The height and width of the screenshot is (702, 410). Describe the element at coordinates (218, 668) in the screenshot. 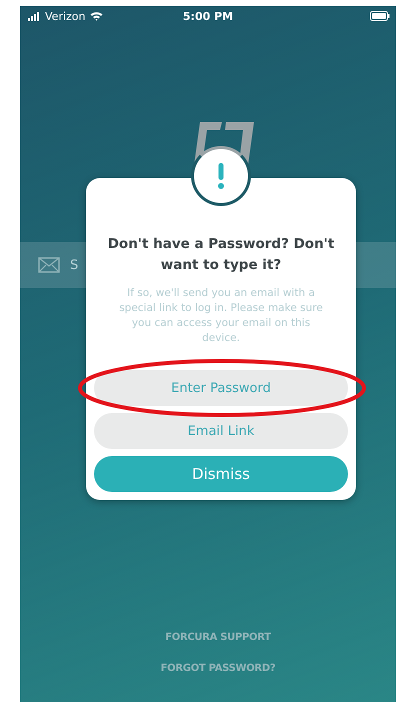

I see `footer-link: FORGOT PASSWORD?` at that location.